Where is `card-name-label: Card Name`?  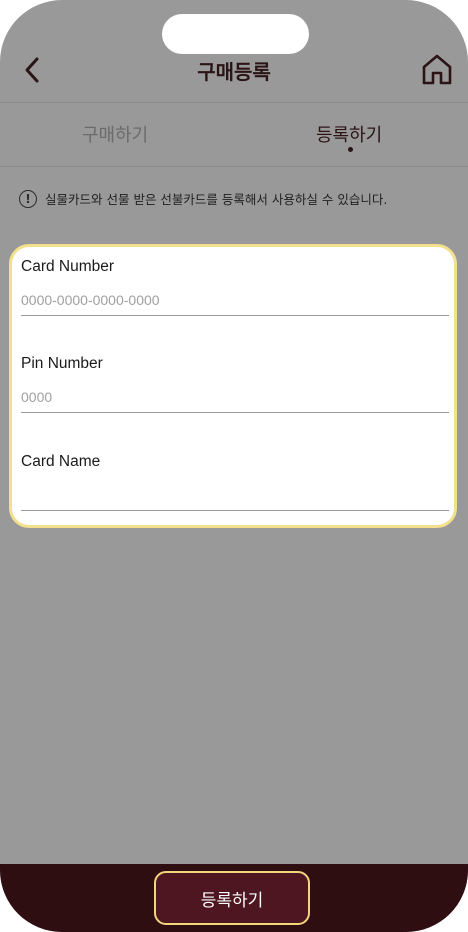 card-name-label: Card Name is located at coordinates (61, 461).